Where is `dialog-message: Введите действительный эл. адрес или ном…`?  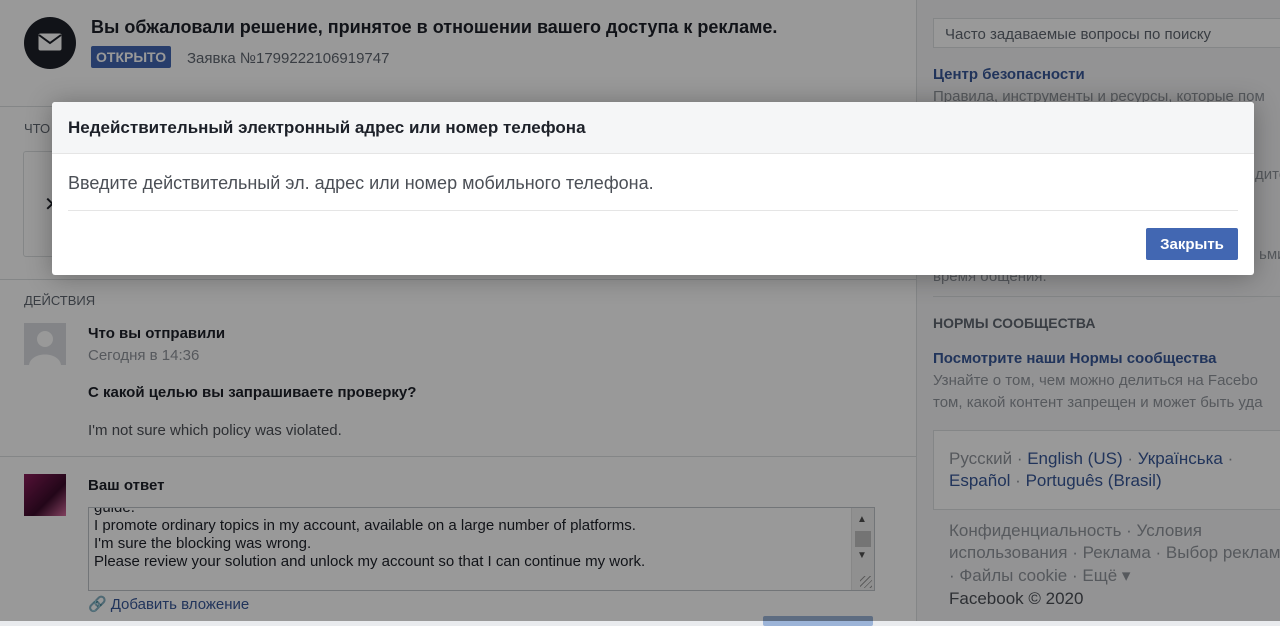 dialog-message: Введите действительный эл. адрес или ном… is located at coordinates (361, 183).